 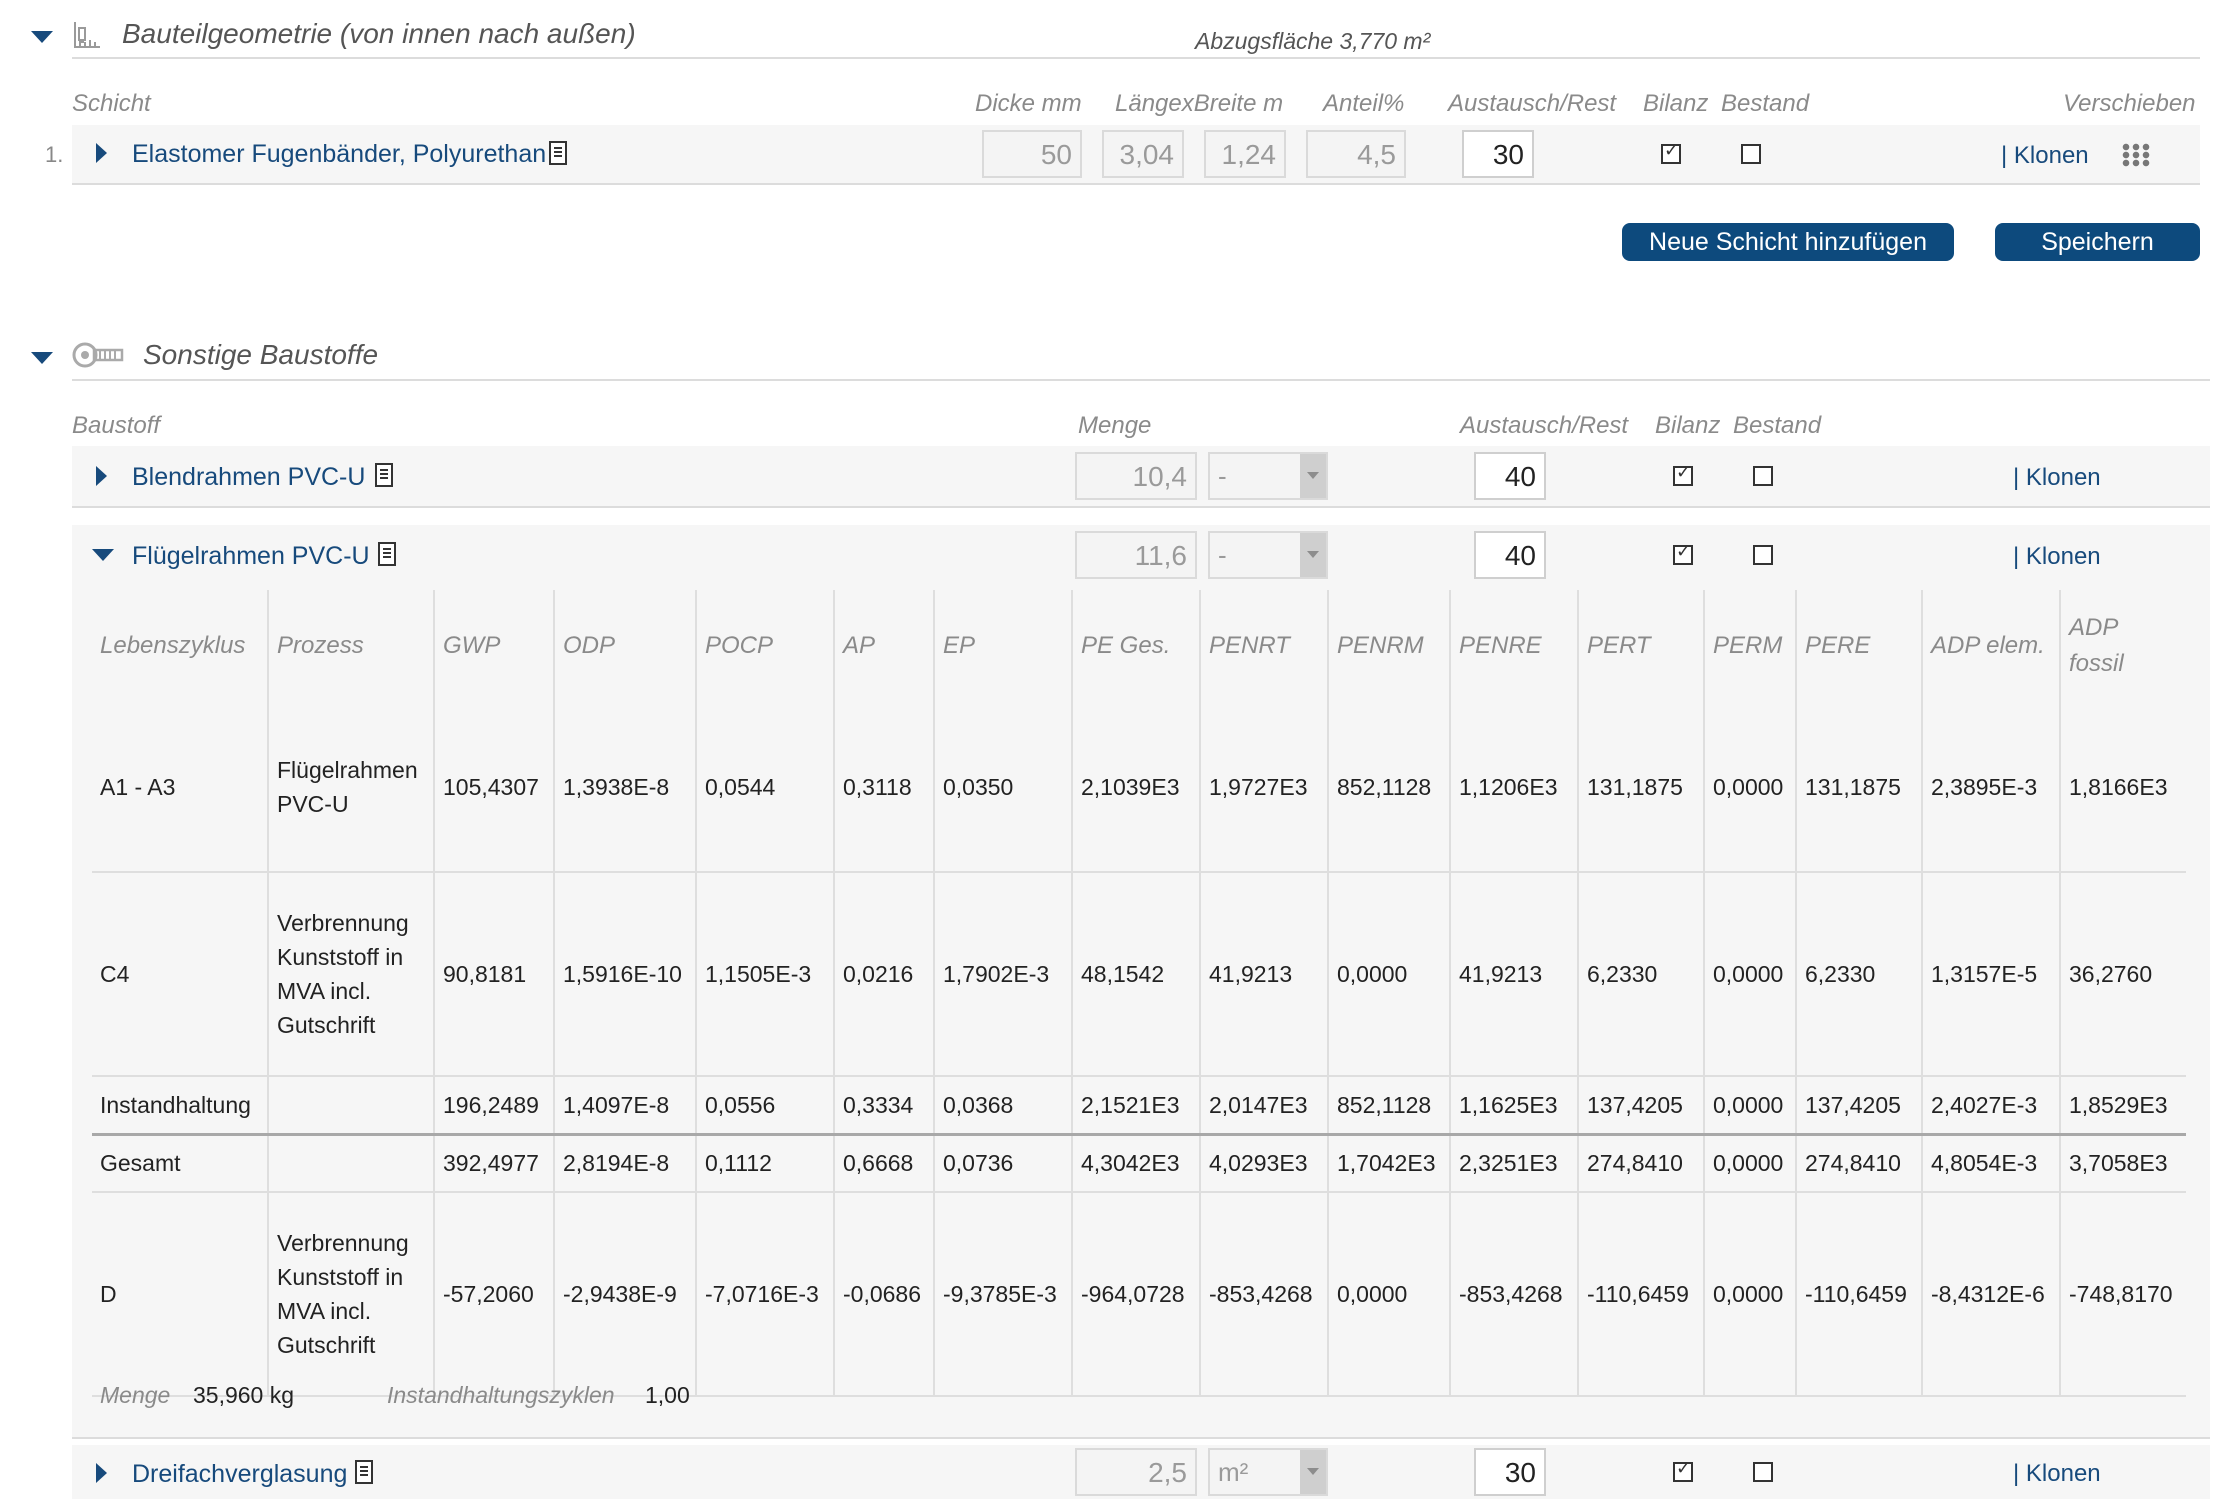 I want to click on column-header: POCP, so click(x=764, y=646).